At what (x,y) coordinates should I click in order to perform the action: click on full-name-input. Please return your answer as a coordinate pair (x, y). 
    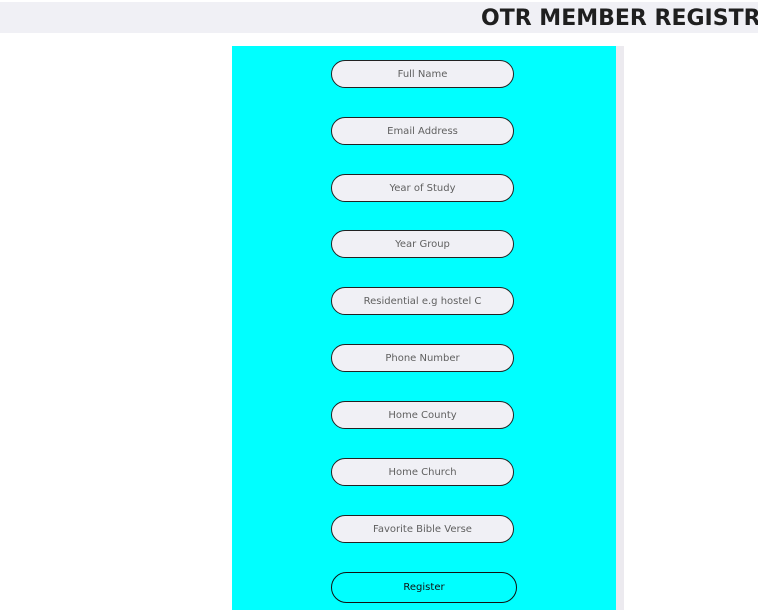
    Looking at the image, I should click on (422, 74).